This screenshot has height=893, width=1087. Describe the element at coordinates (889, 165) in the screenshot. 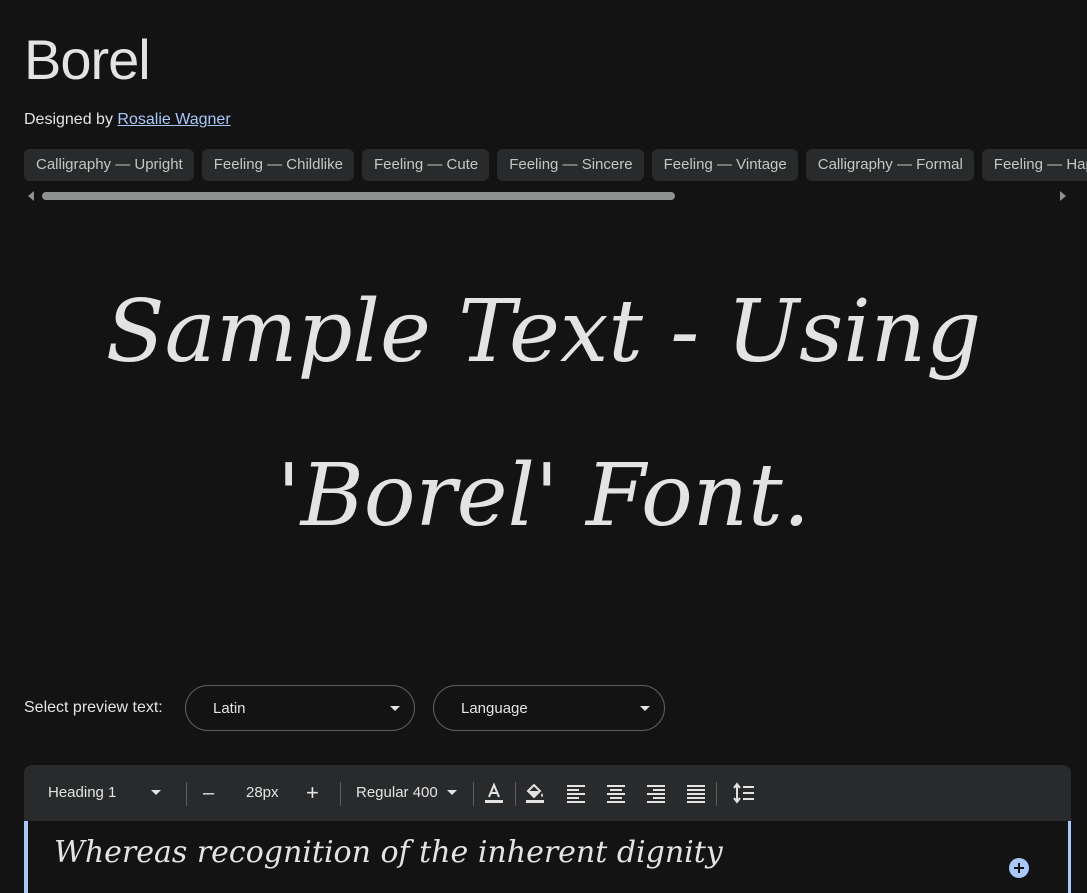

I see `tag-chip: Calligraphy — Formal` at that location.